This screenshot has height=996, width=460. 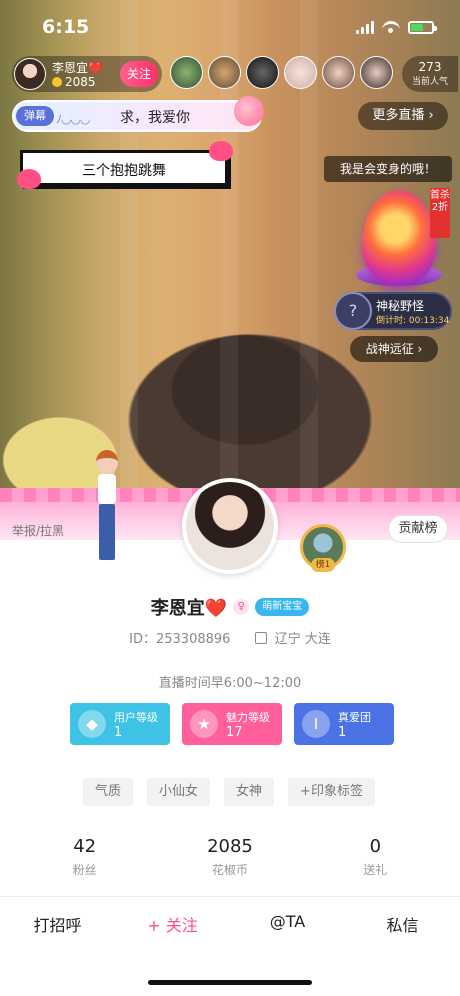 What do you see at coordinates (57, 82) in the screenshot?
I see `coin-icon` at bounding box center [57, 82].